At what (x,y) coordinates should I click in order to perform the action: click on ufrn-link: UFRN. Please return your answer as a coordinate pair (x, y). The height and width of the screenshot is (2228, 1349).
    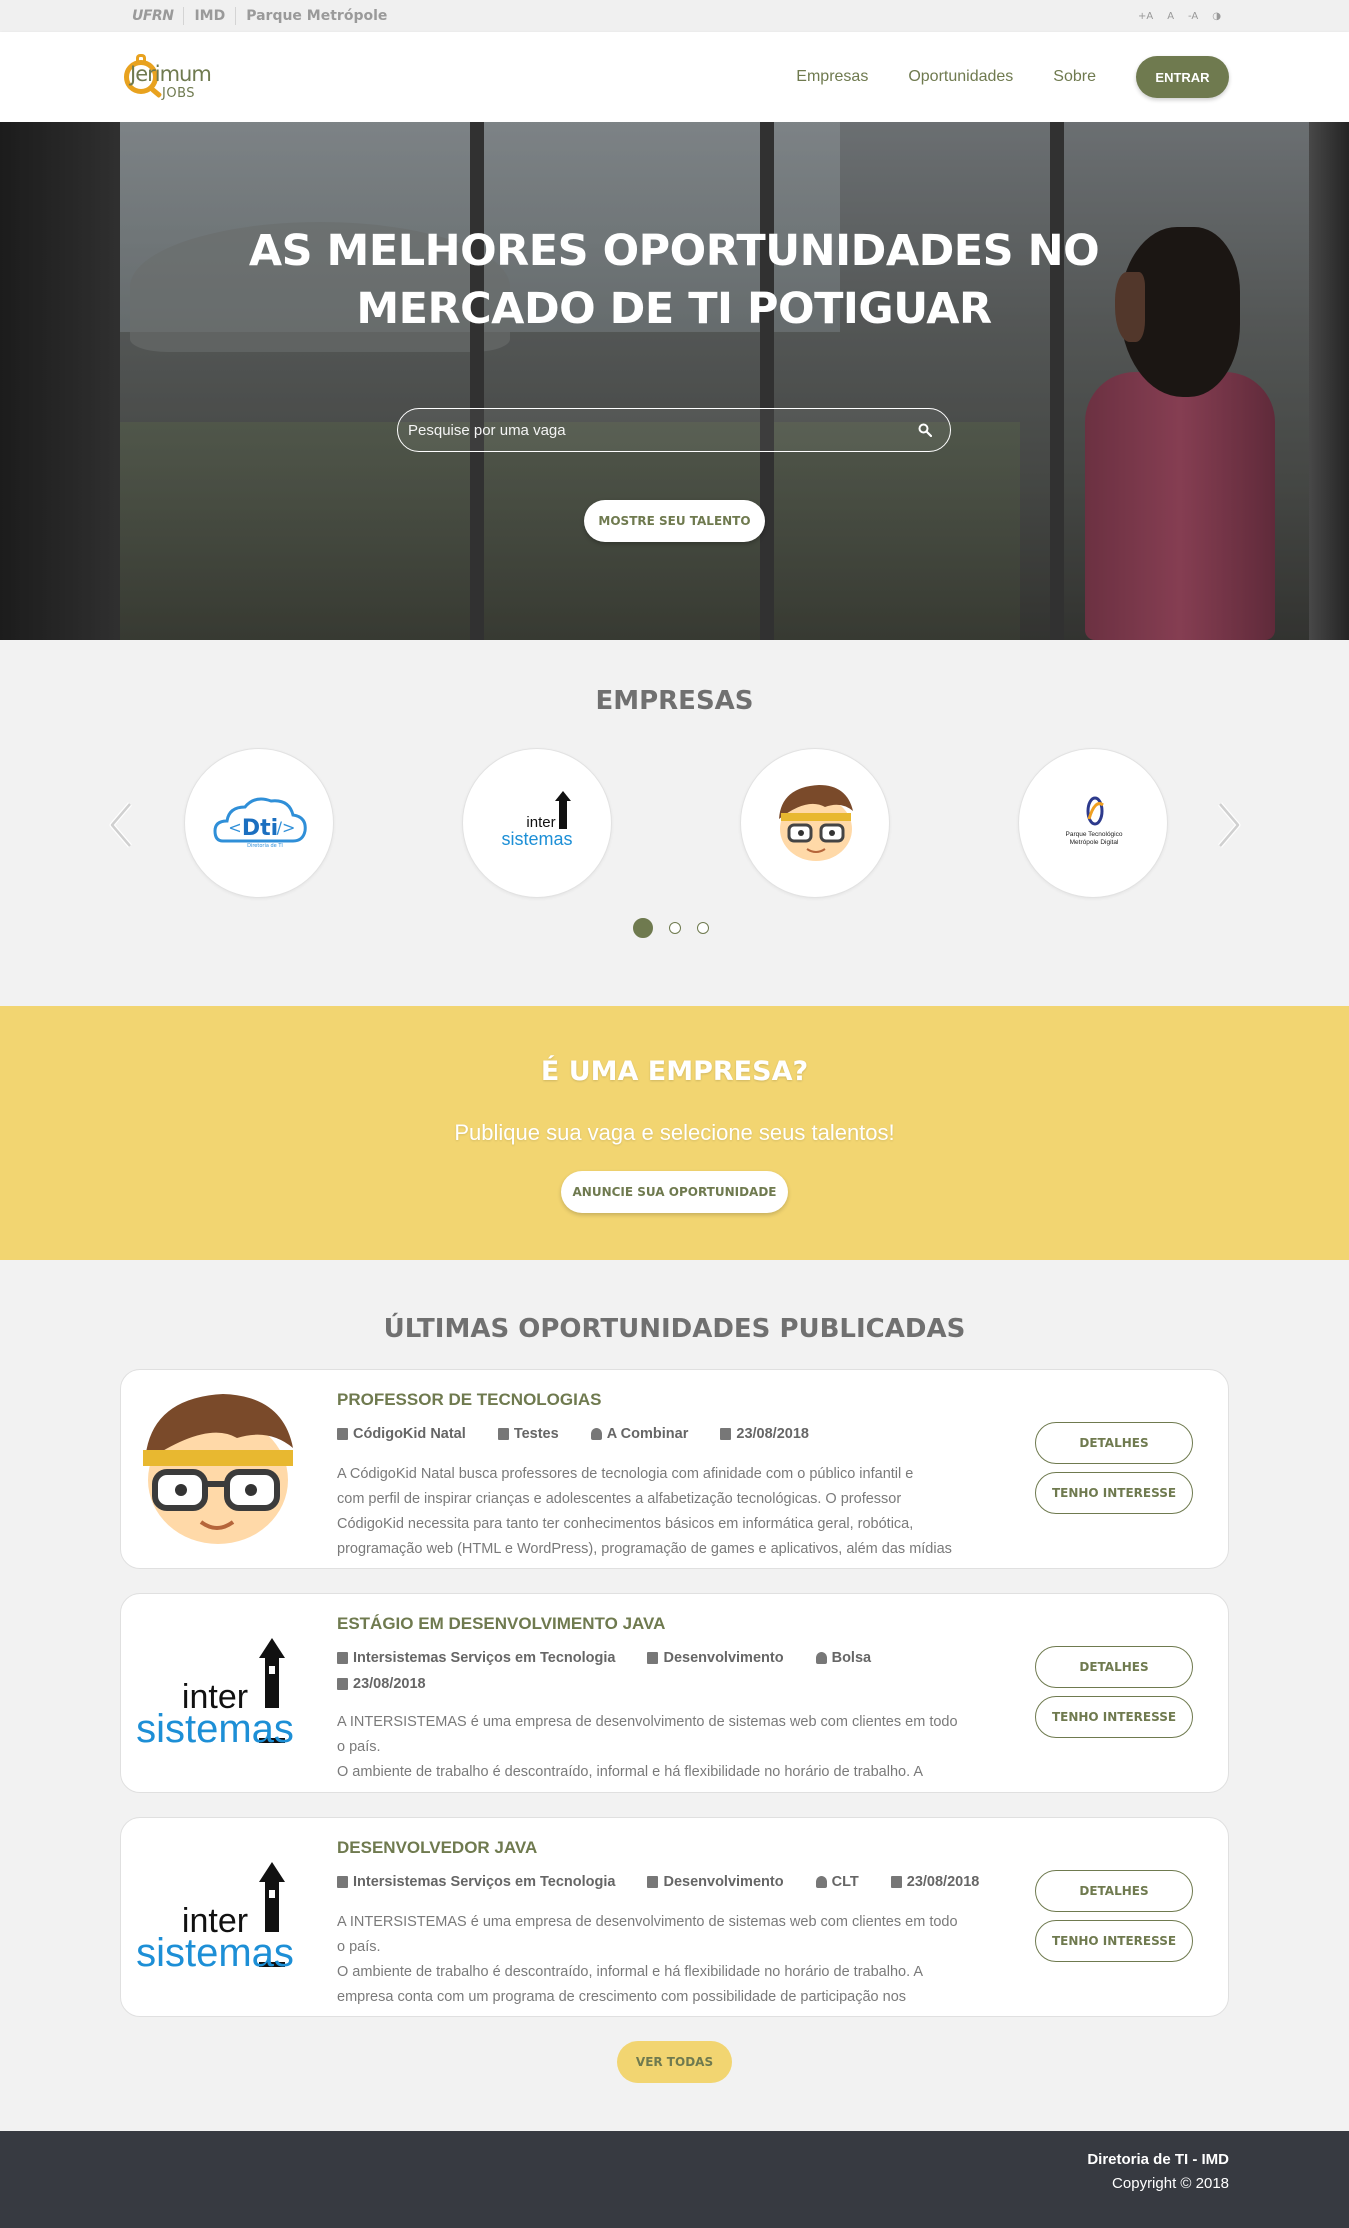
    Looking at the image, I should click on (157, 16).